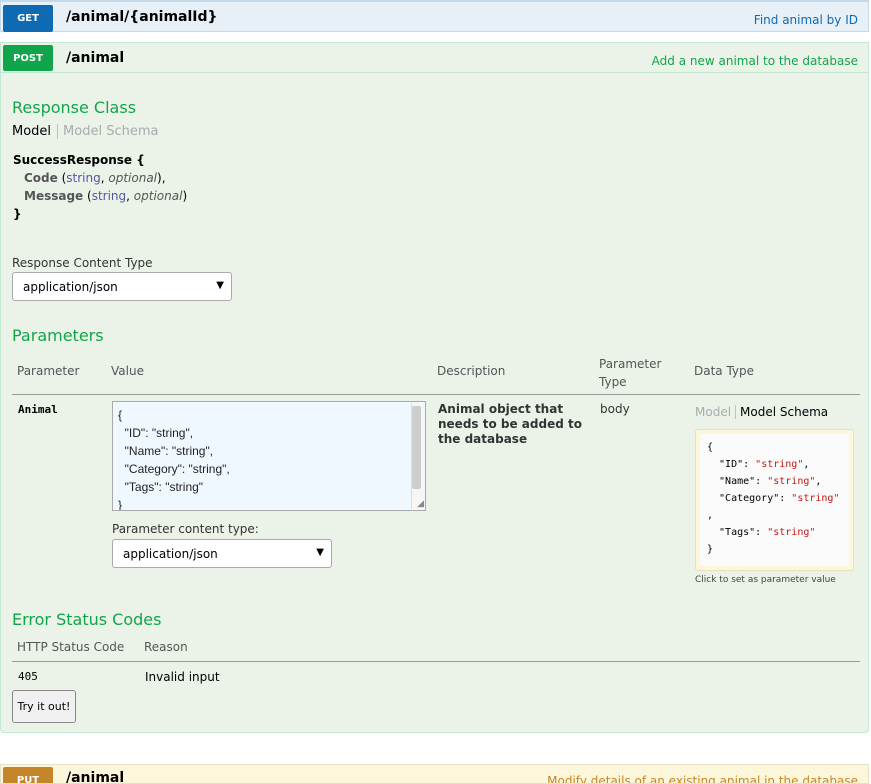 This screenshot has height=784, width=871. I want to click on model-name: SuccessResponse {, so click(79, 160).